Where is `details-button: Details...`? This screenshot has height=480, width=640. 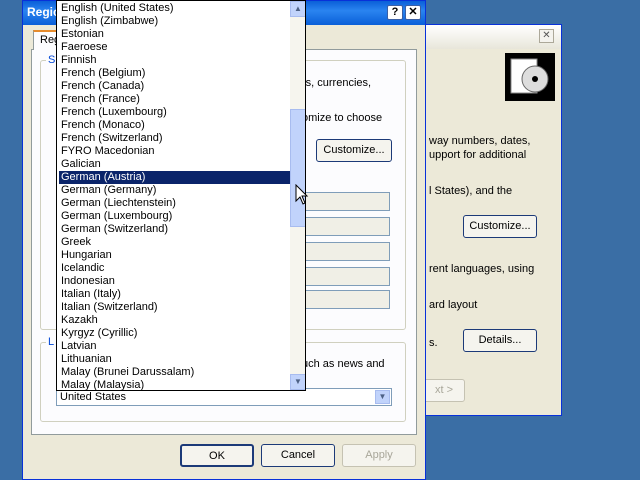 details-button: Details... is located at coordinates (500, 340).